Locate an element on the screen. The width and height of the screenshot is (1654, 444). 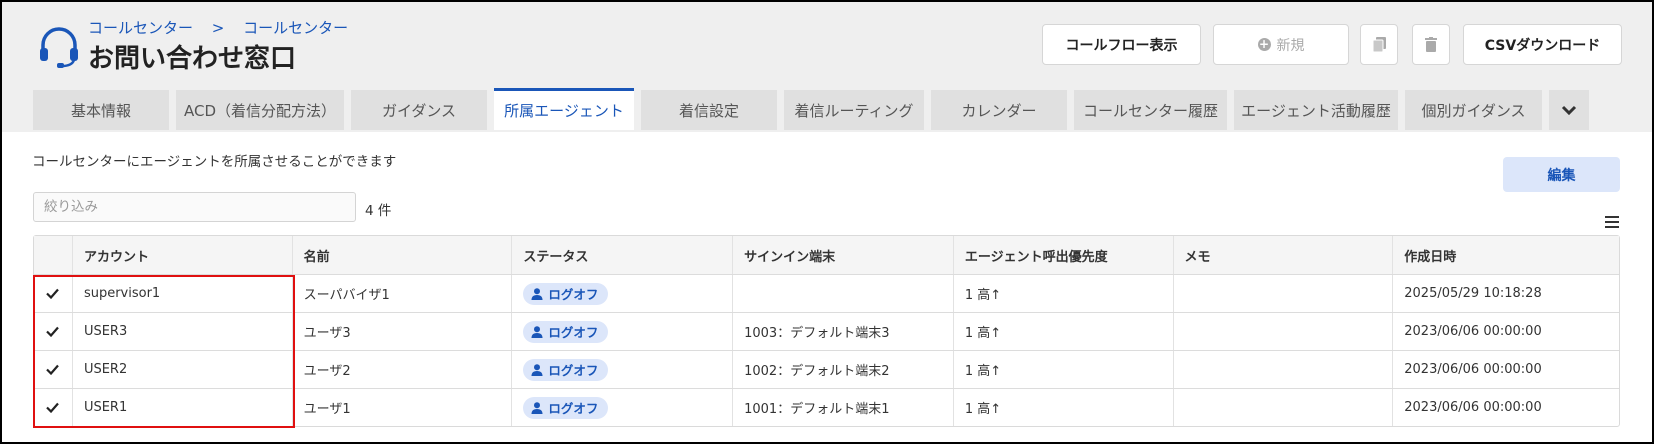
name-cell: ユーザ1 is located at coordinates (403, 407).